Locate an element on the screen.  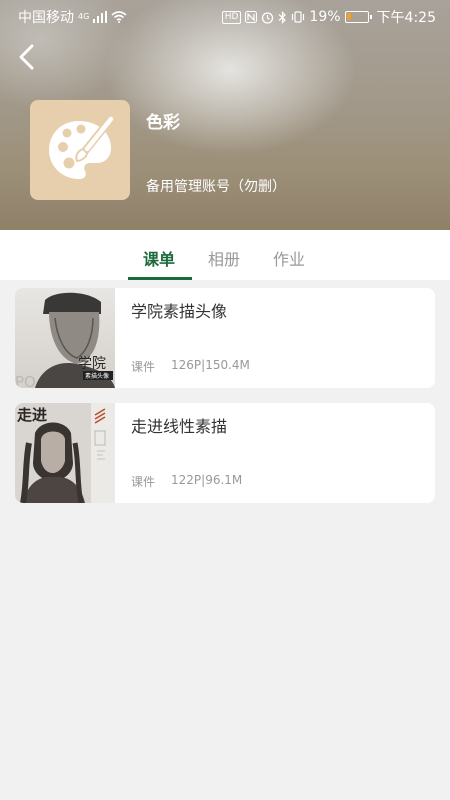
tab-bar: 课单 相册 作业 is located at coordinates (225, 255).